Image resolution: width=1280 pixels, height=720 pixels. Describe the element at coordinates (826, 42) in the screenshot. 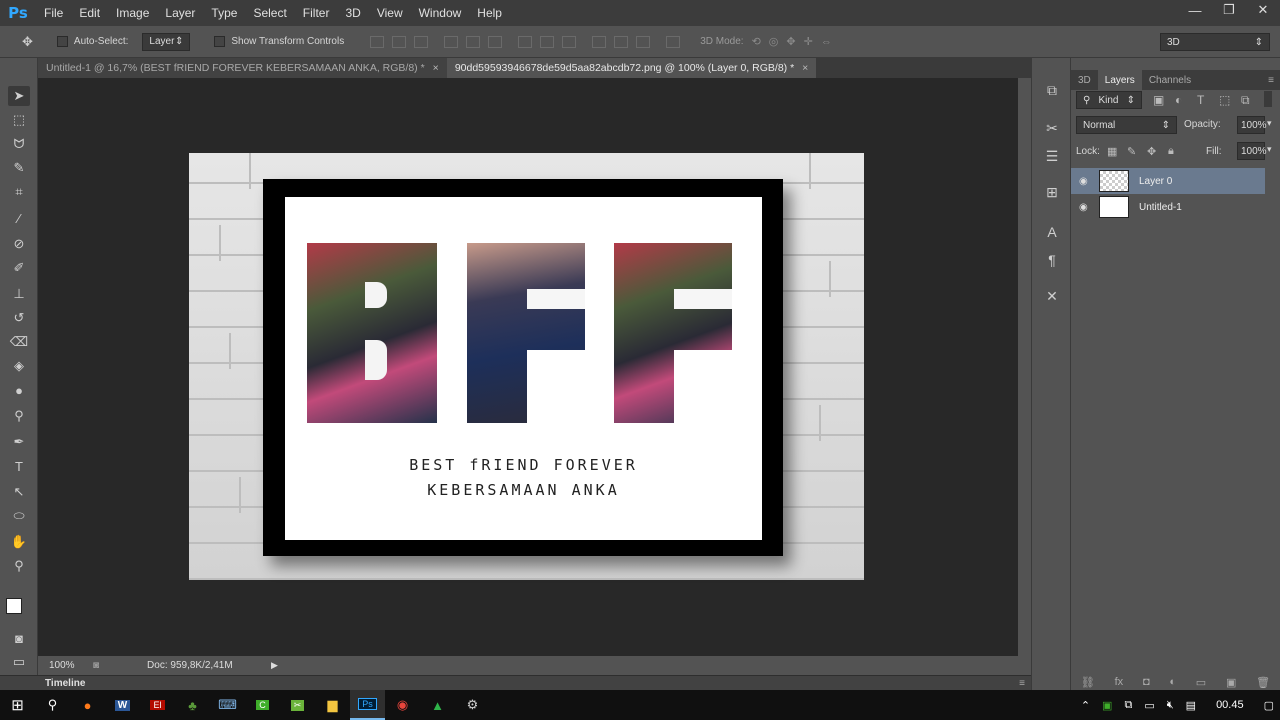

I see `3d-scale-icon: ⇔` at that location.